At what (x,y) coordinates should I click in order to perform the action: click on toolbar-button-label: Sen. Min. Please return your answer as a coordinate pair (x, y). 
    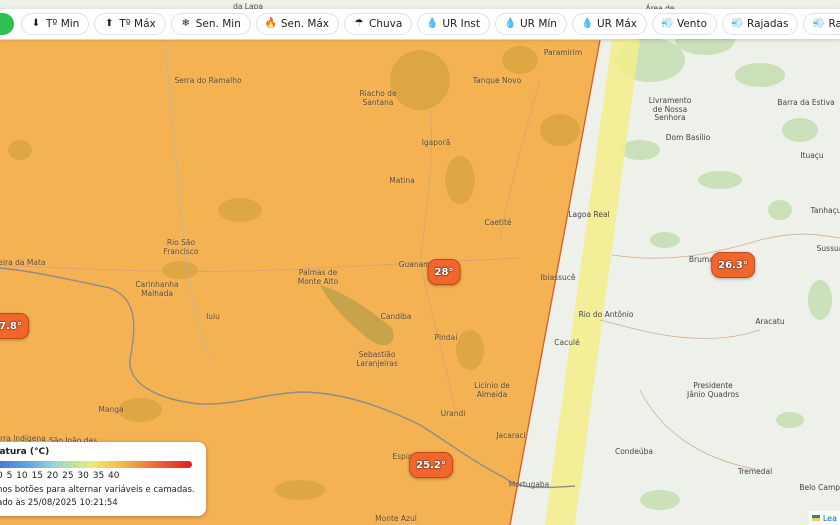
    Looking at the image, I should click on (218, 24).